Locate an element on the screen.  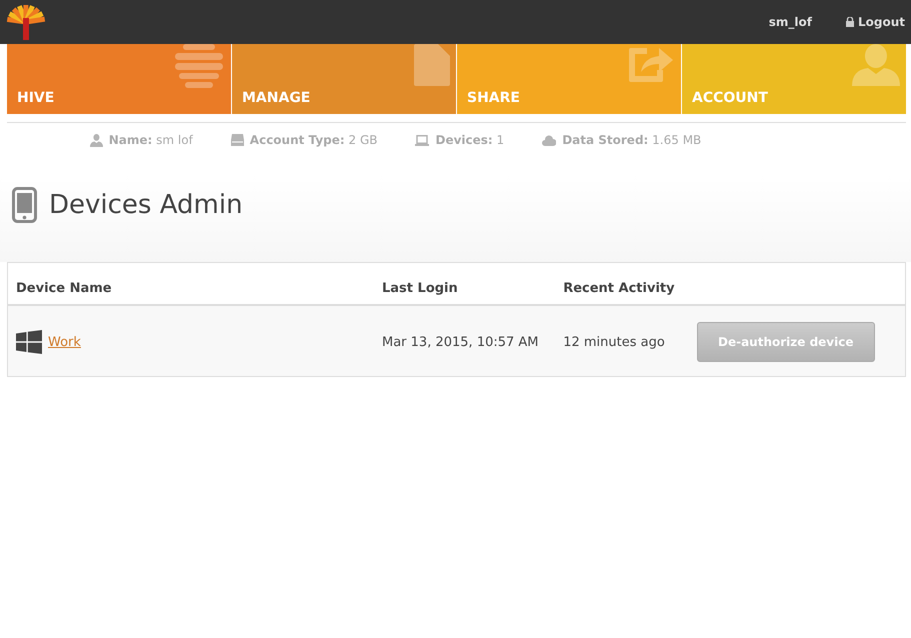
table-cell: Mar 13, 2015, 10:57 AM is located at coordinates (465, 340).